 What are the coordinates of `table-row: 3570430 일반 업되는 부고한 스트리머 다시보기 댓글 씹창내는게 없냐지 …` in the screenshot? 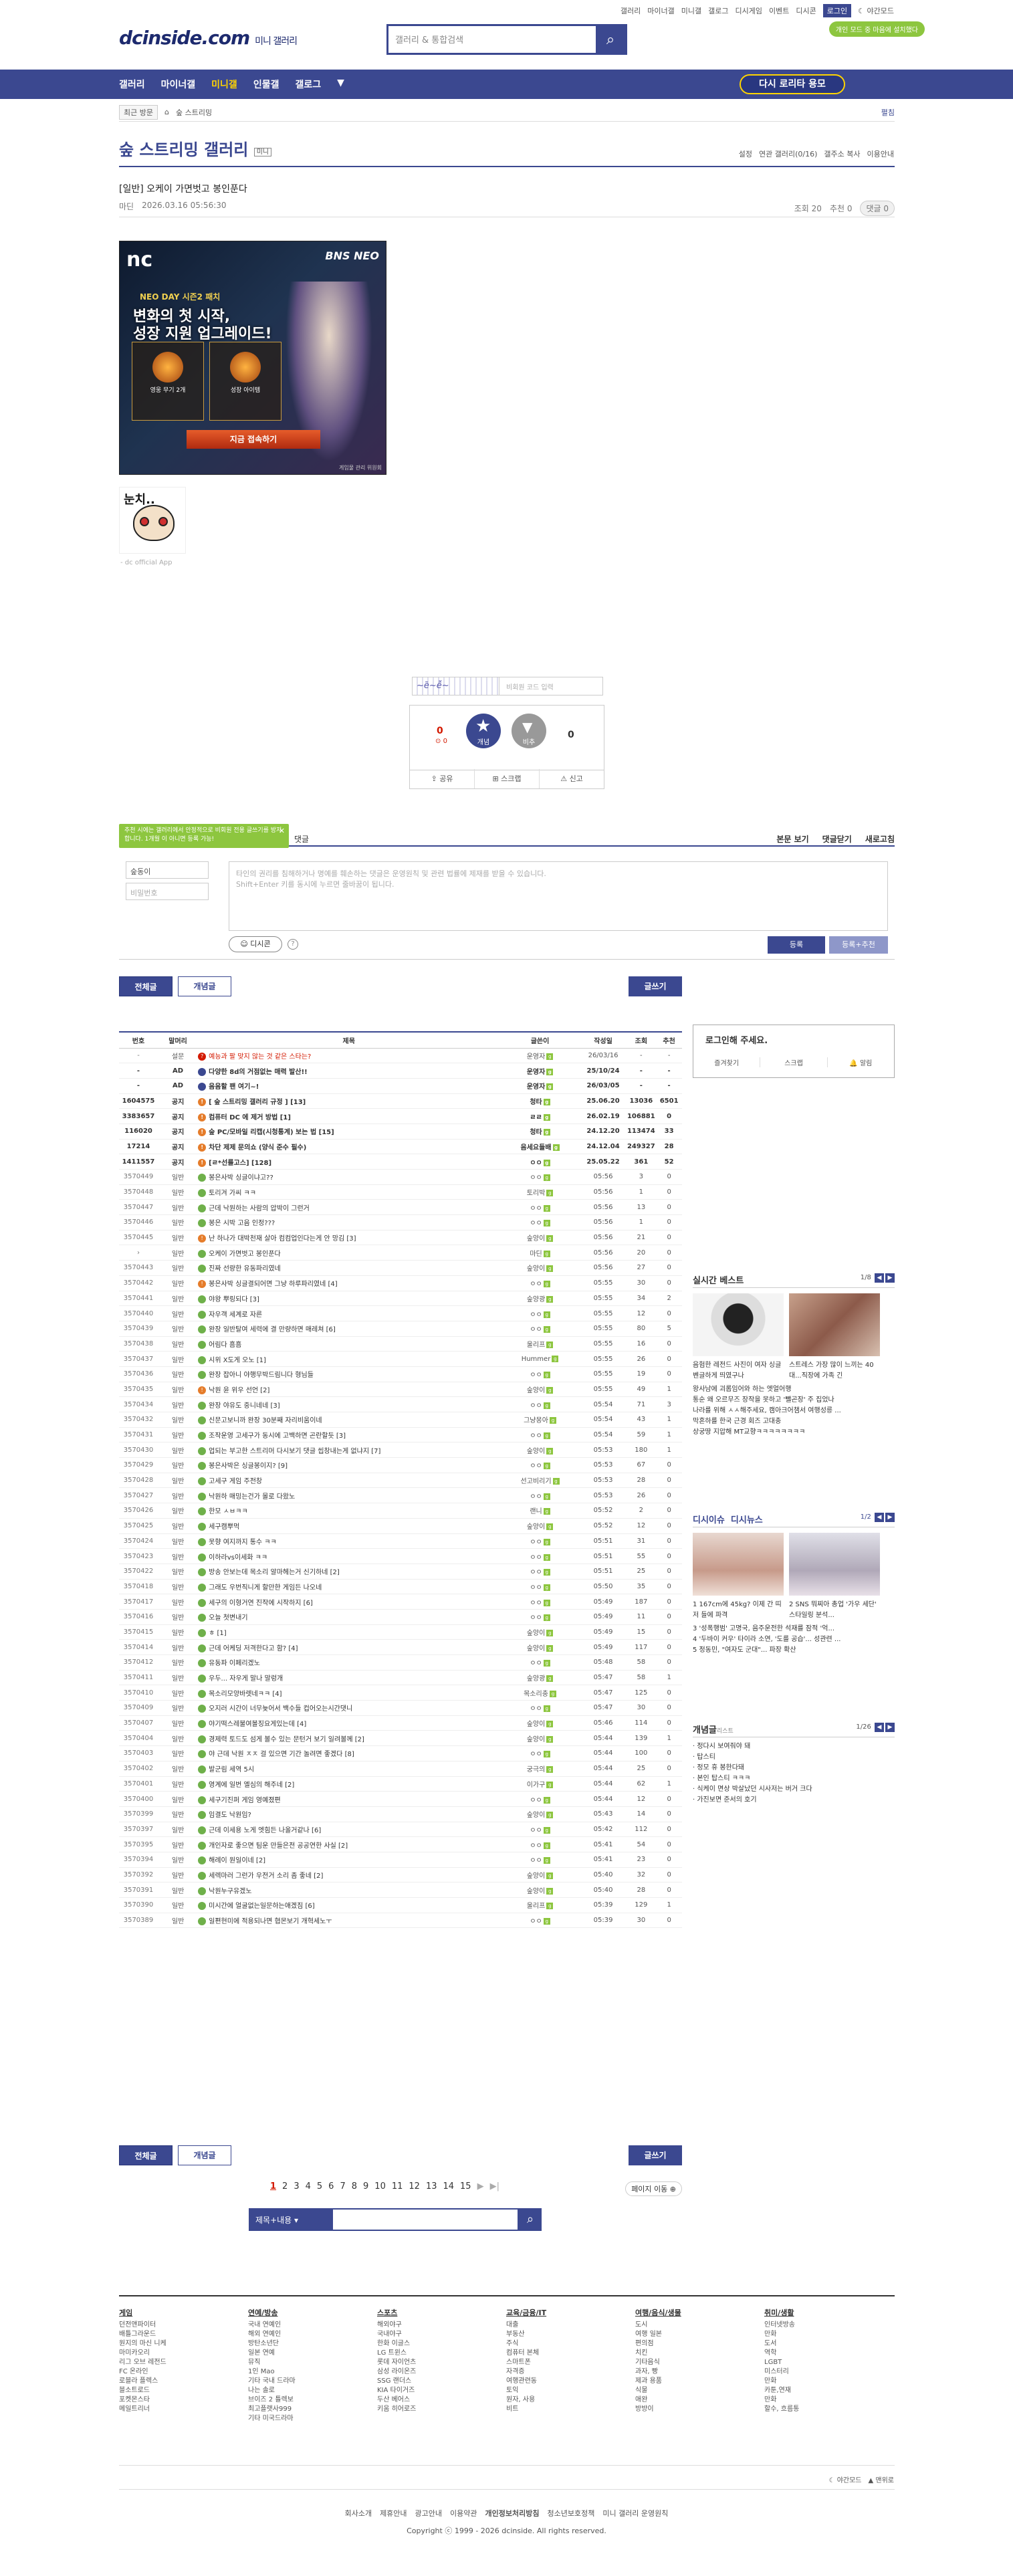 It's located at (400, 1450).